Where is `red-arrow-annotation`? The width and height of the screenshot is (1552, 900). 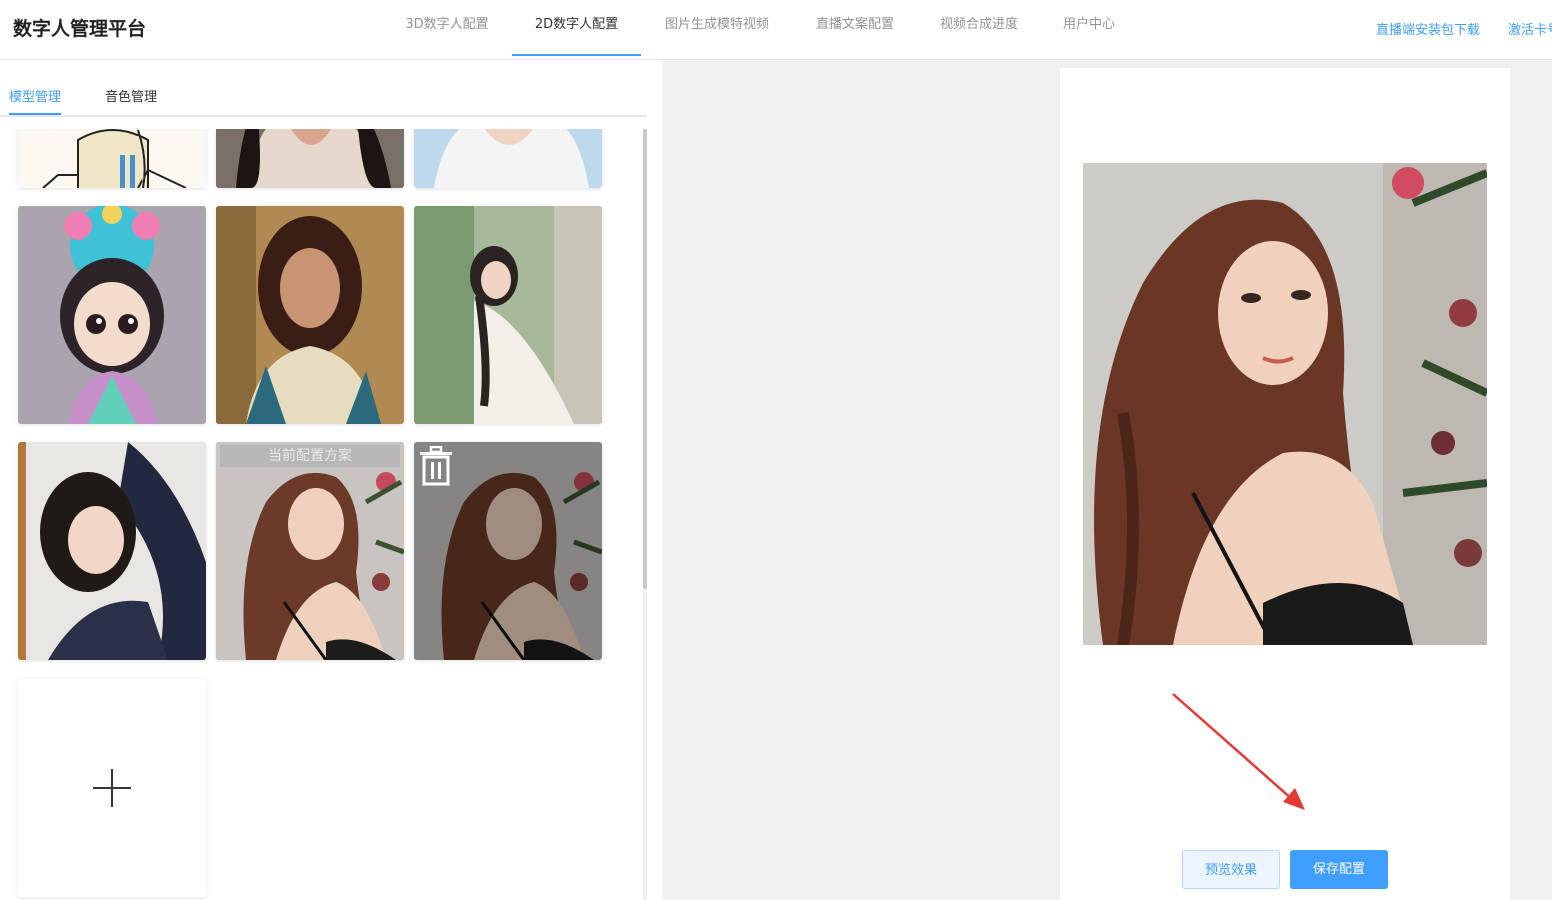
red-arrow-annotation is located at coordinates (1238, 751).